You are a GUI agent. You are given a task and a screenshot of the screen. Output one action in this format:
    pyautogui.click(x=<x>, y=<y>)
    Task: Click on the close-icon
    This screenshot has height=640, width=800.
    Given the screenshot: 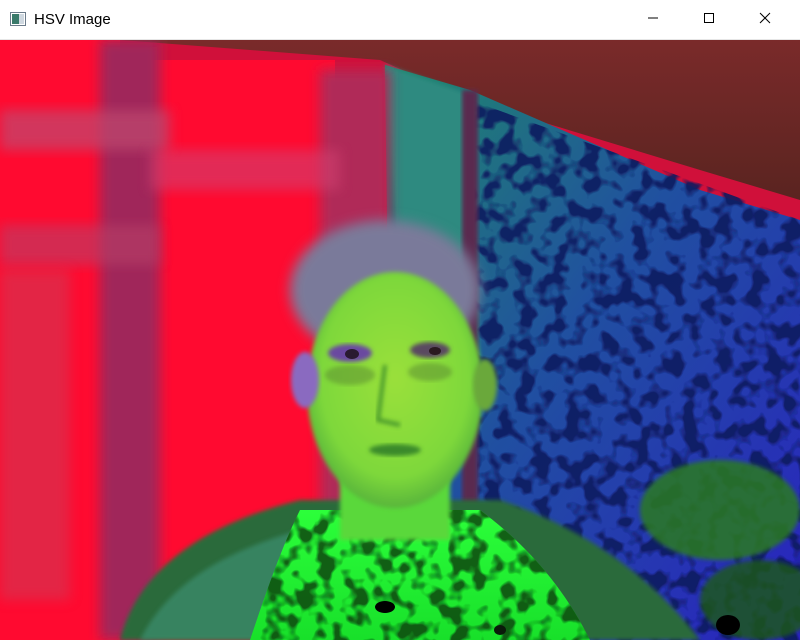 What is the action you would take?
    pyautogui.click(x=765, y=20)
    